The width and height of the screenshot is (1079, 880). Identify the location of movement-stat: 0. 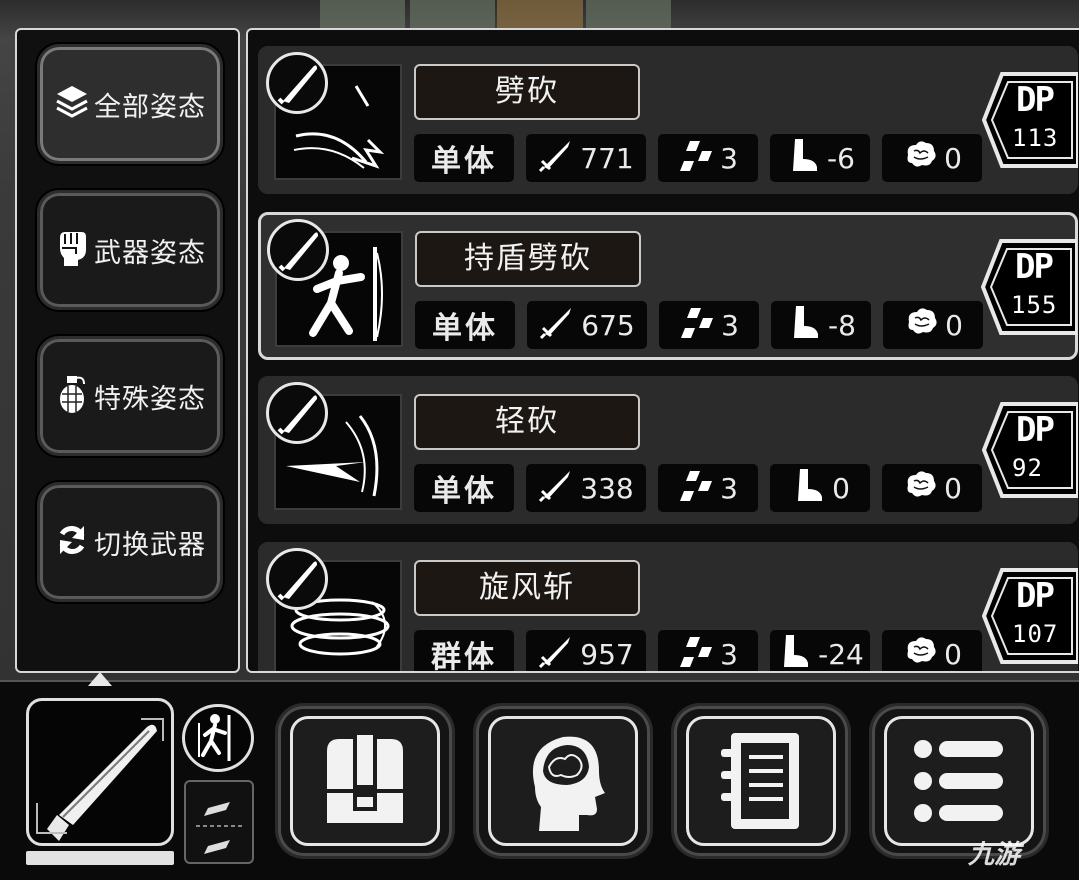
(820, 488).